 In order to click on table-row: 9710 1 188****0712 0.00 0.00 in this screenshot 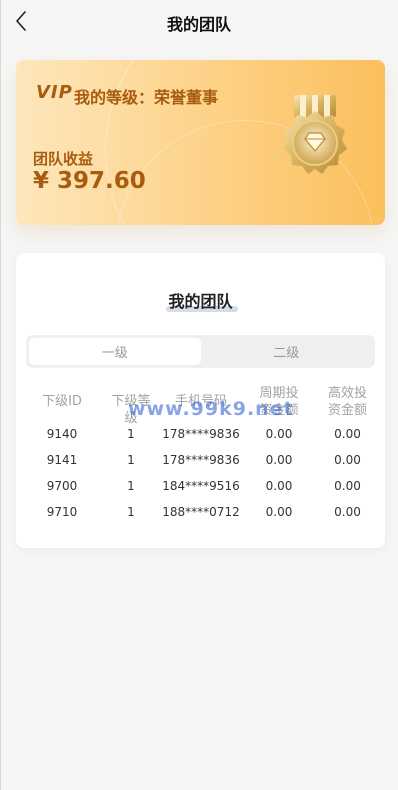, I will do `click(200, 512)`.